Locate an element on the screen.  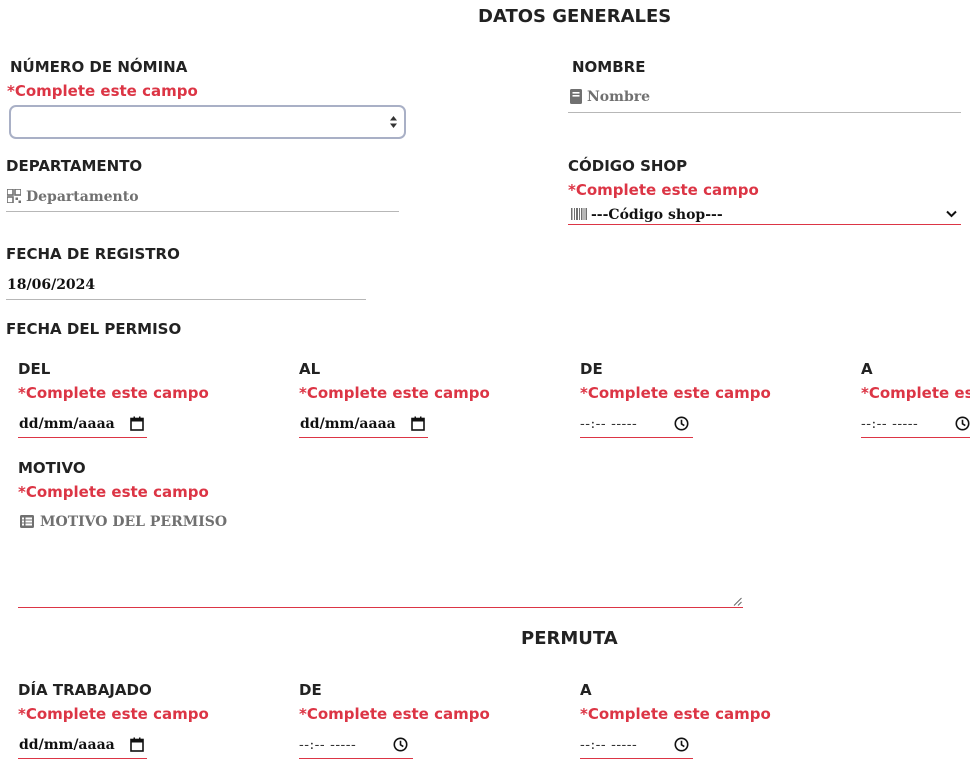
barcode-icon is located at coordinates (579, 214).